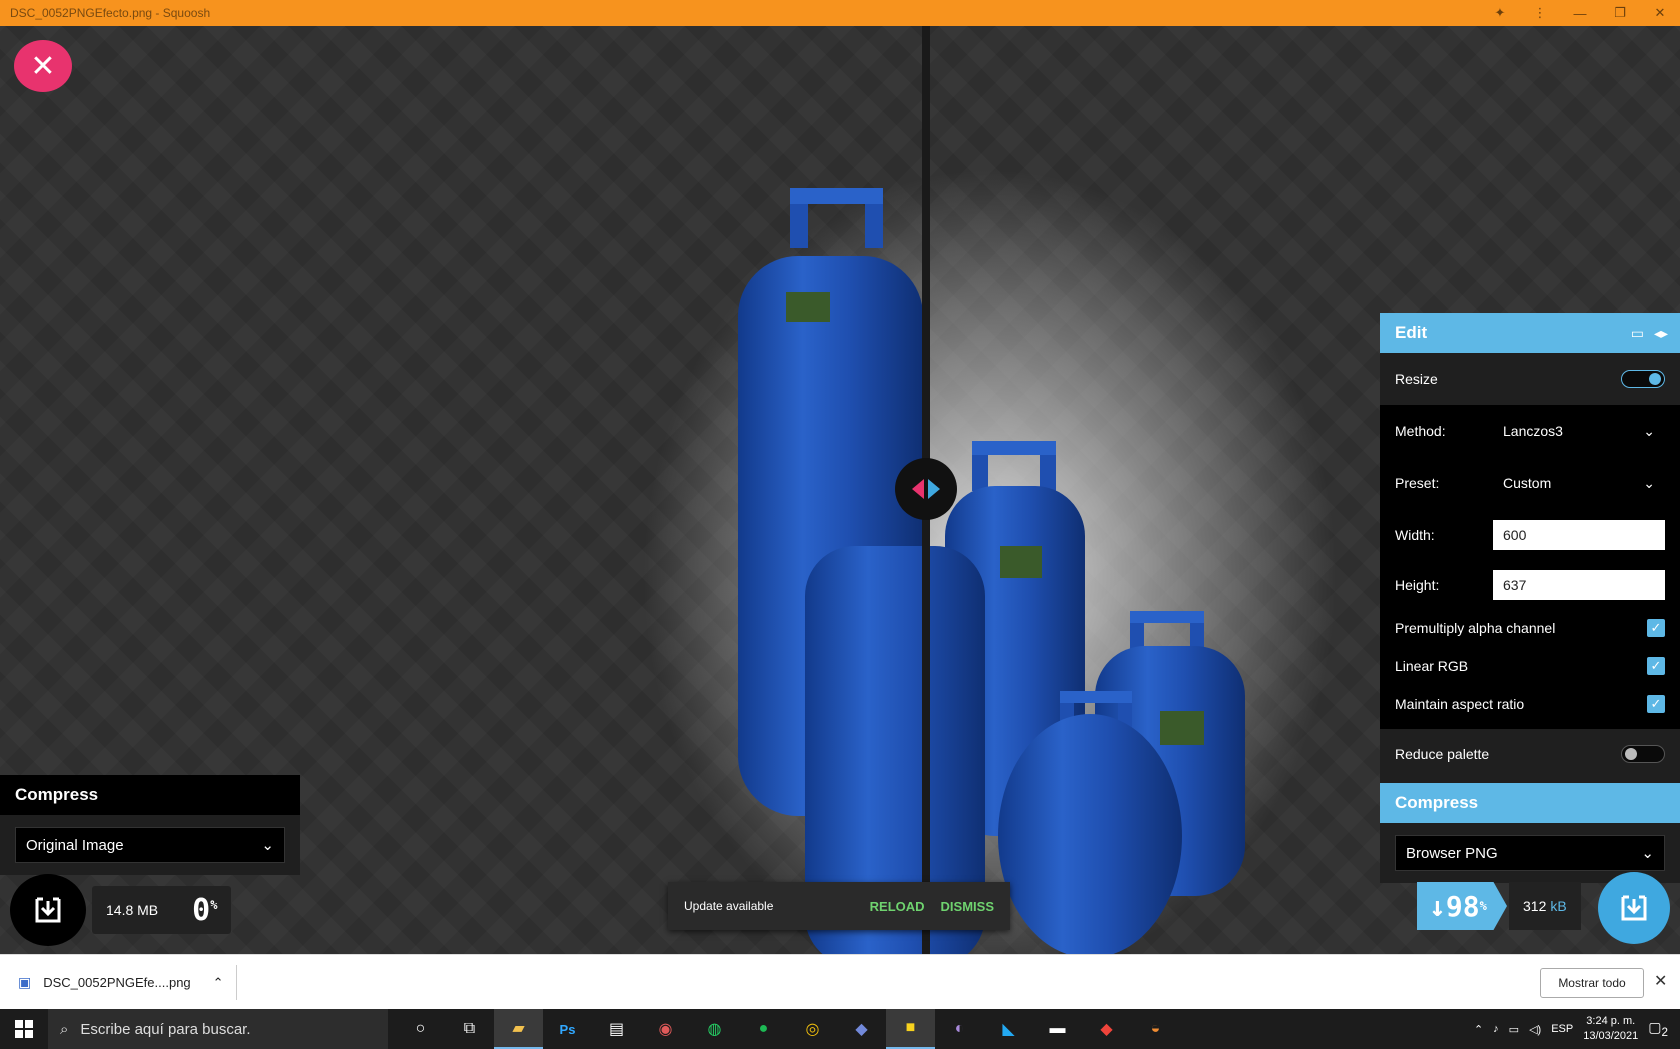 The height and width of the screenshot is (1049, 1680). What do you see at coordinates (150, 795) in the screenshot?
I see `left-compress-title: Compress` at bounding box center [150, 795].